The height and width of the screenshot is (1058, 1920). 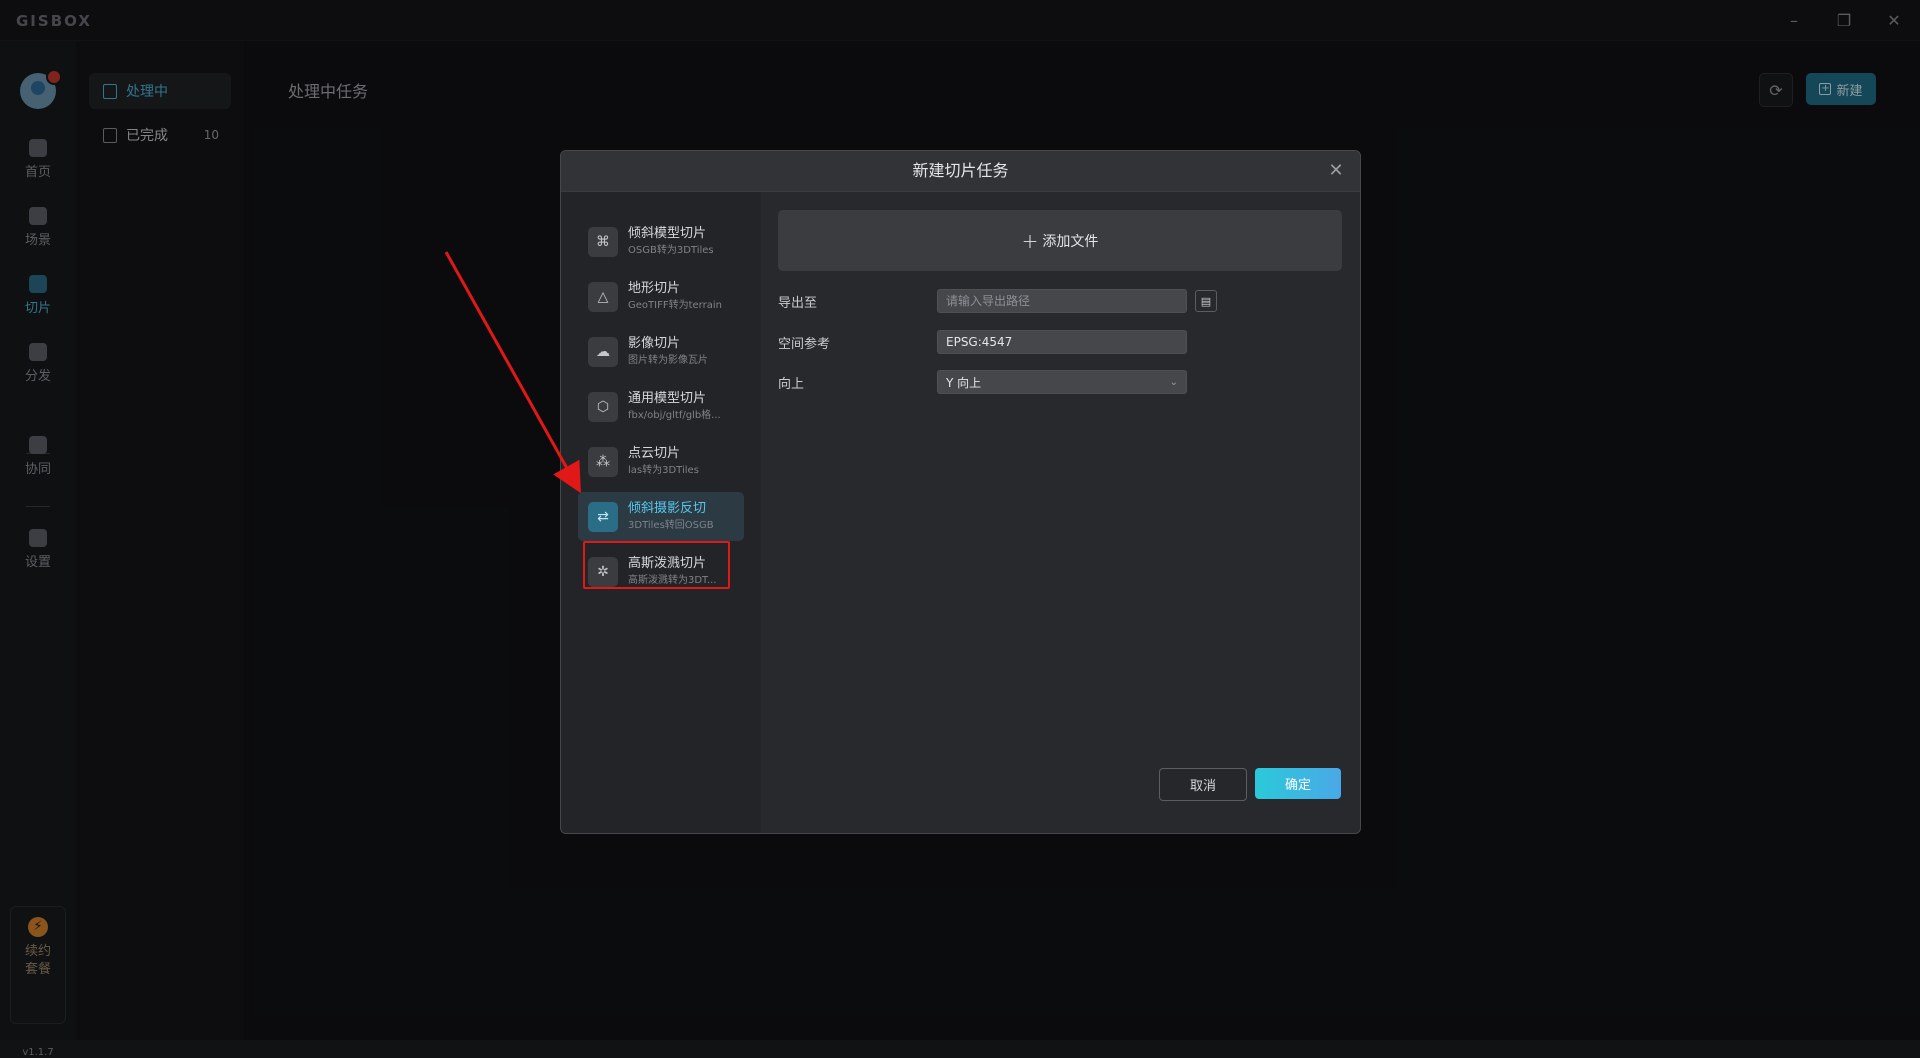 I want to click on task-title: 倾斜模型切片, so click(x=667, y=233).